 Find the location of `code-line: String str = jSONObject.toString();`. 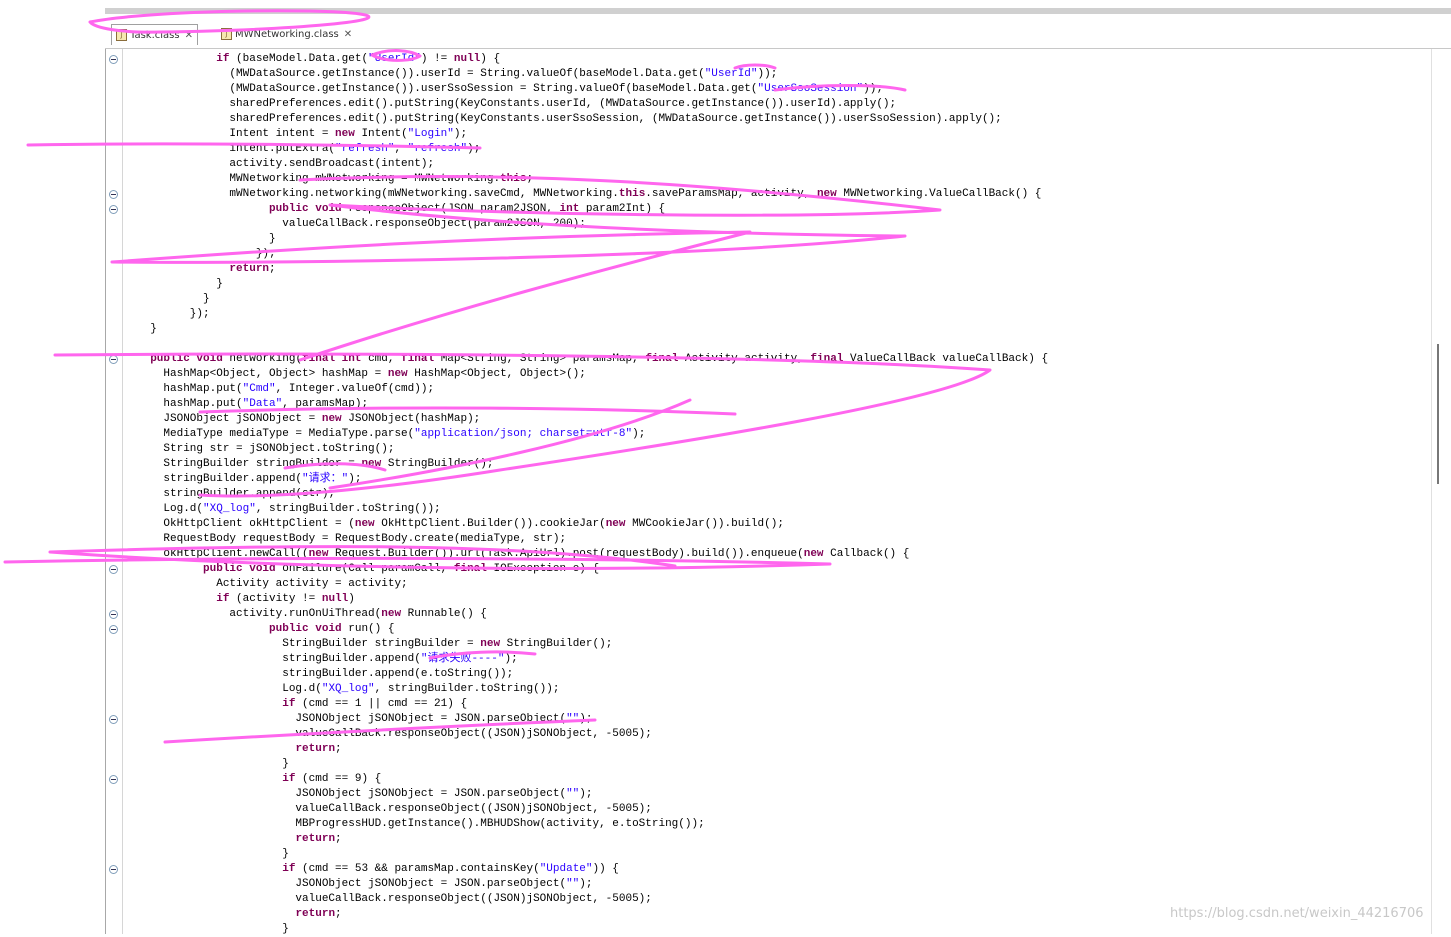

code-line: String str = jSONObject.toString(); is located at coordinates (592, 449).